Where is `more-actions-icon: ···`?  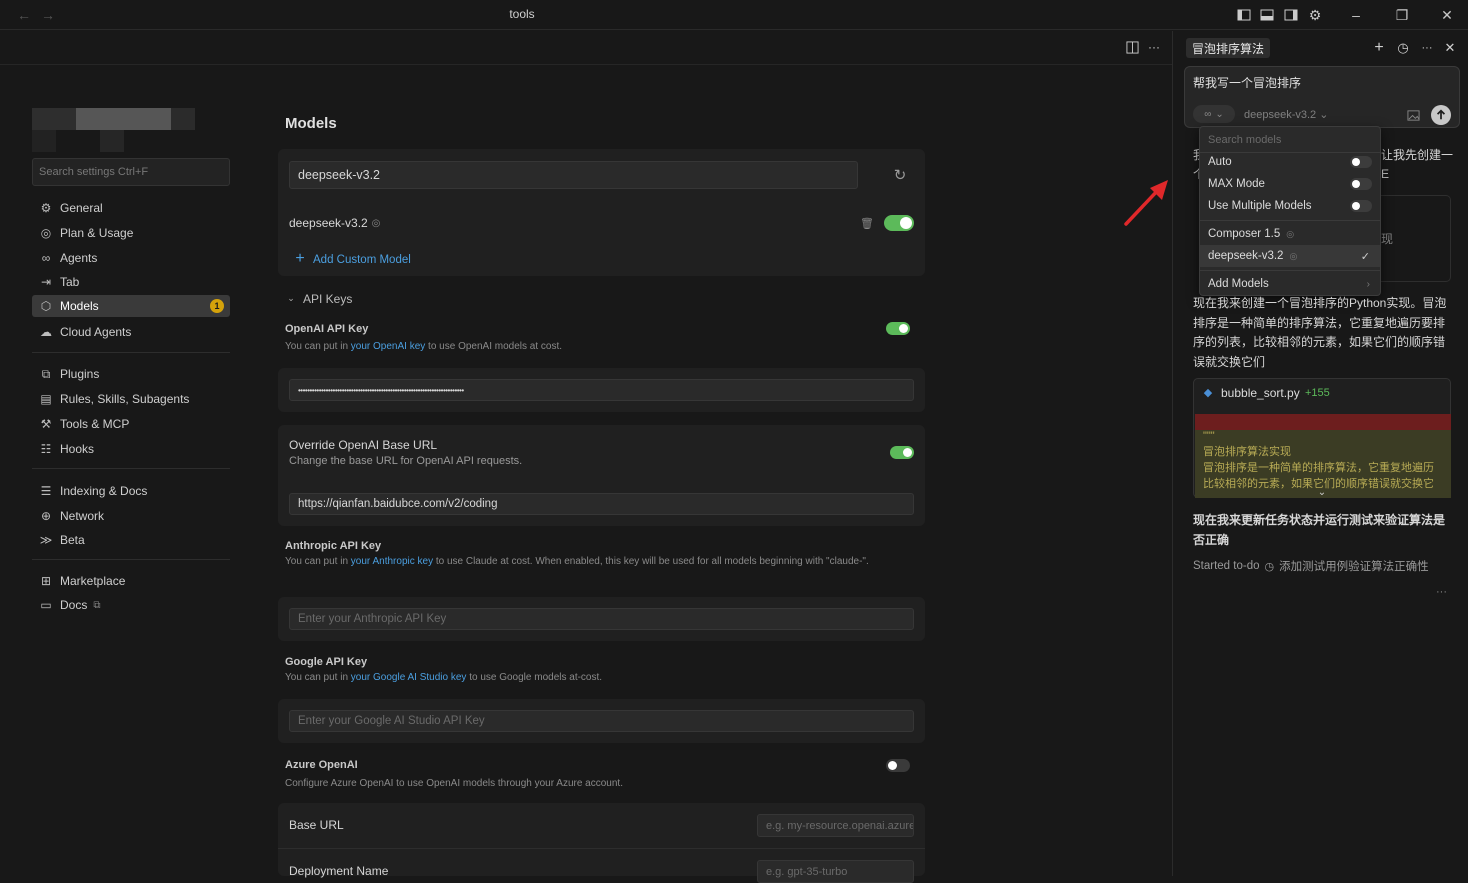
more-actions-icon: ··· is located at coordinates (1154, 47).